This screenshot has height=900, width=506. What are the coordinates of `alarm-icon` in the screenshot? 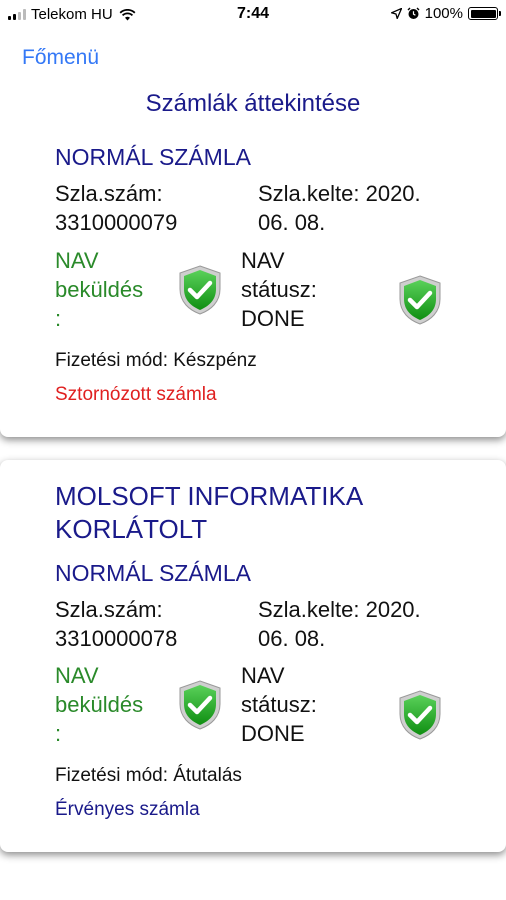 It's located at (413, 13).